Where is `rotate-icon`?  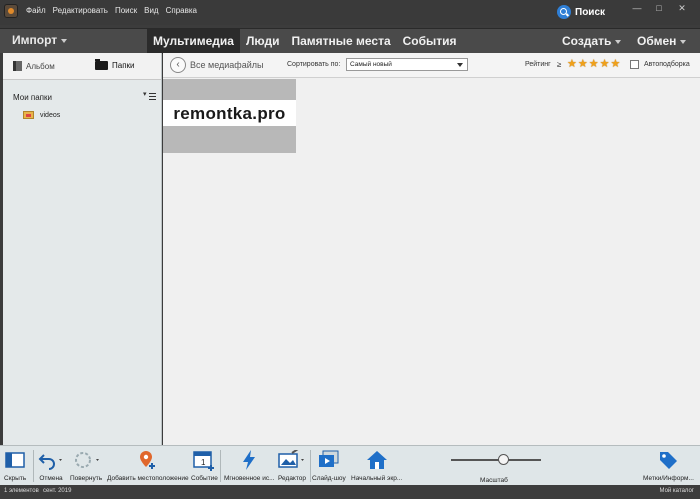
rotate-icon is located at coordinates (86, 460).